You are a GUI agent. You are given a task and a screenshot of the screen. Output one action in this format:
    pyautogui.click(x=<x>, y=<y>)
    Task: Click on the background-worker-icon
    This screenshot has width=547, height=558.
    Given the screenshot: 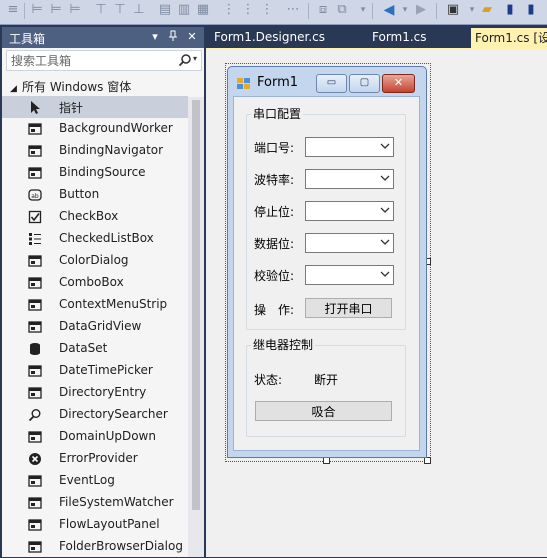 What is the action you would take?
    pyautogui.click(x=35, y=129)
    